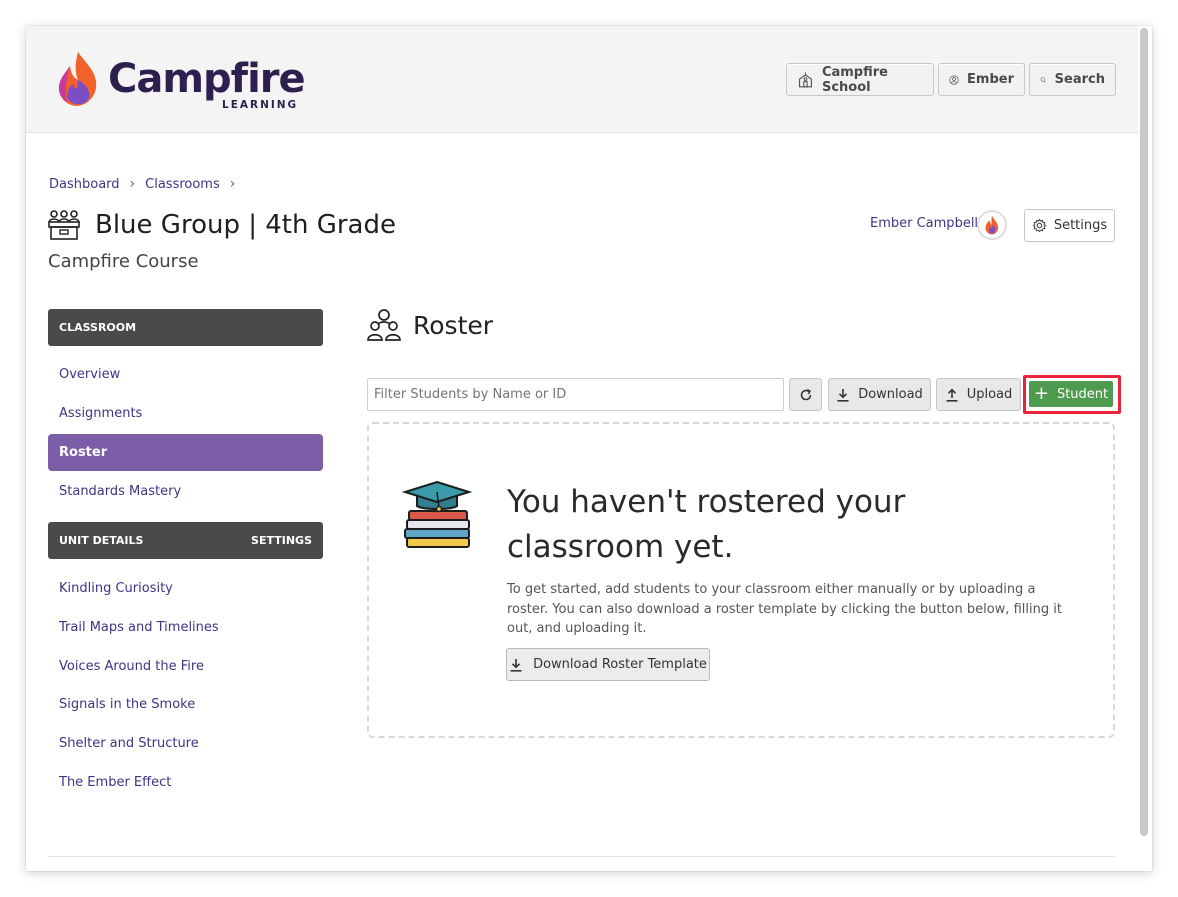 This screenshot has width=1178, height=897. I want to click on filter-students-input, so click(575, 394).